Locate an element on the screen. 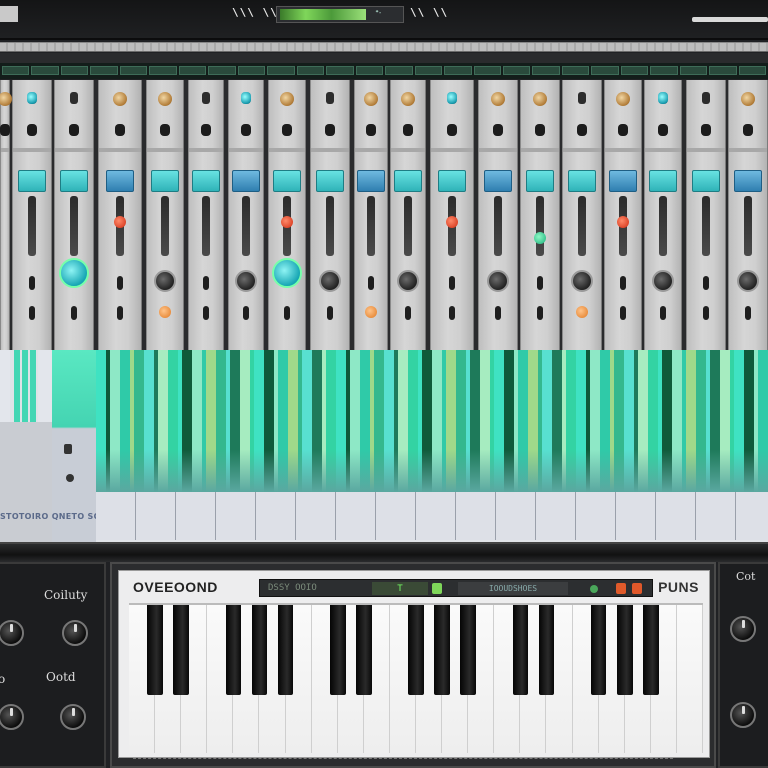  lock-icon is located at coordinates (68, 449).